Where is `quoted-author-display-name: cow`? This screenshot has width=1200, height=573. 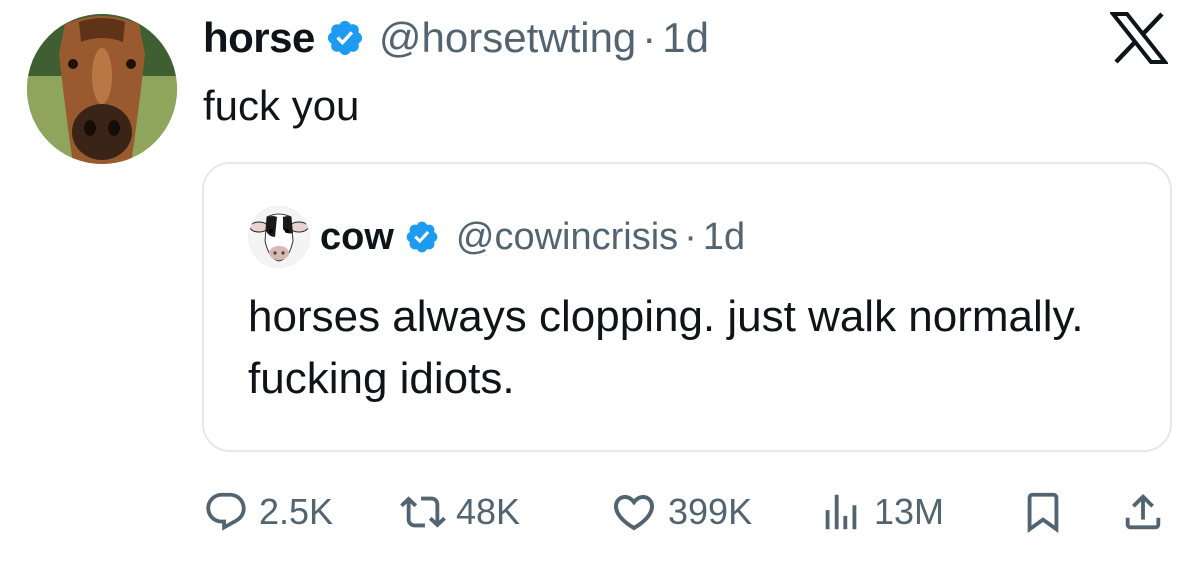 quoted-author-display-name: cow is located at coordinates (357, 237).